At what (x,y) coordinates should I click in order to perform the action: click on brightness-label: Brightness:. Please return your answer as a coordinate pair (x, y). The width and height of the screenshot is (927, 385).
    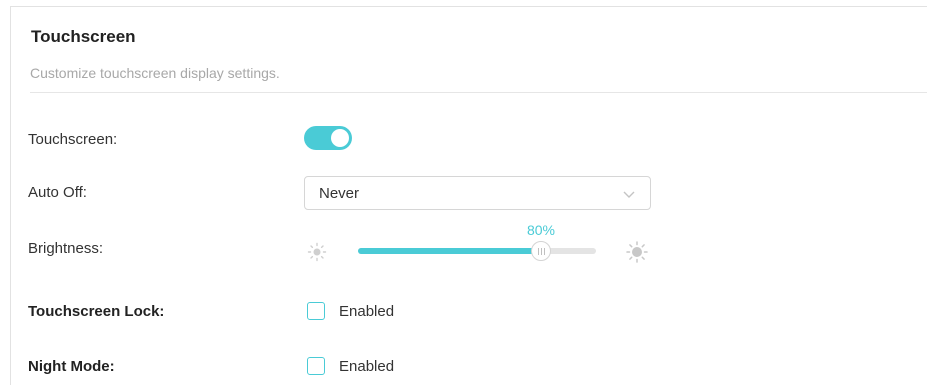
    Looking at the image, I should click on (66, 248).